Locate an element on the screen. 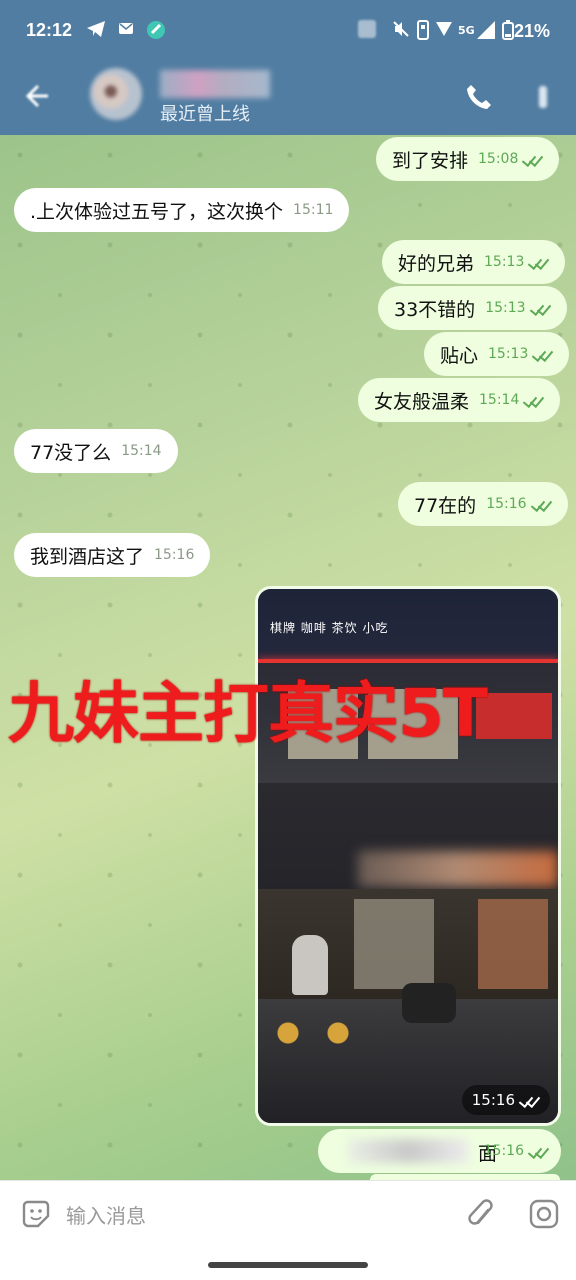  message-text: .上次体验过五号了，这次换个 is located at coordinates (157, 211).